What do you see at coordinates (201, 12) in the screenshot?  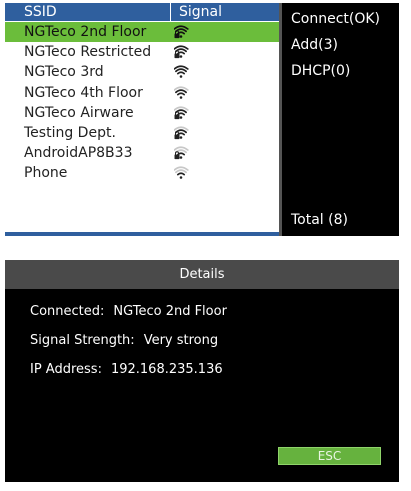 I see `signal-column-header: Signal` at bounding box center [201, 12].